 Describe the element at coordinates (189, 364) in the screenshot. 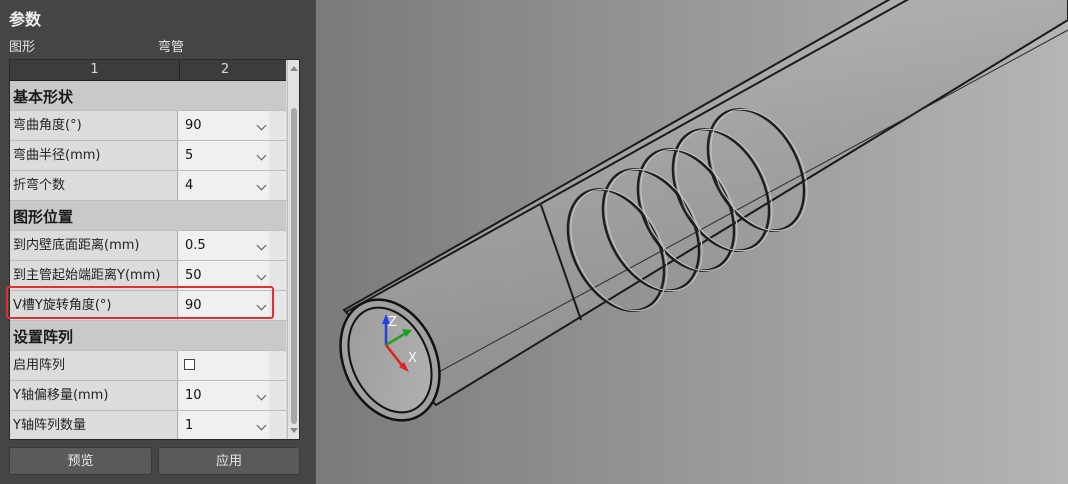

I see `enable-array-checkbox` at that location.